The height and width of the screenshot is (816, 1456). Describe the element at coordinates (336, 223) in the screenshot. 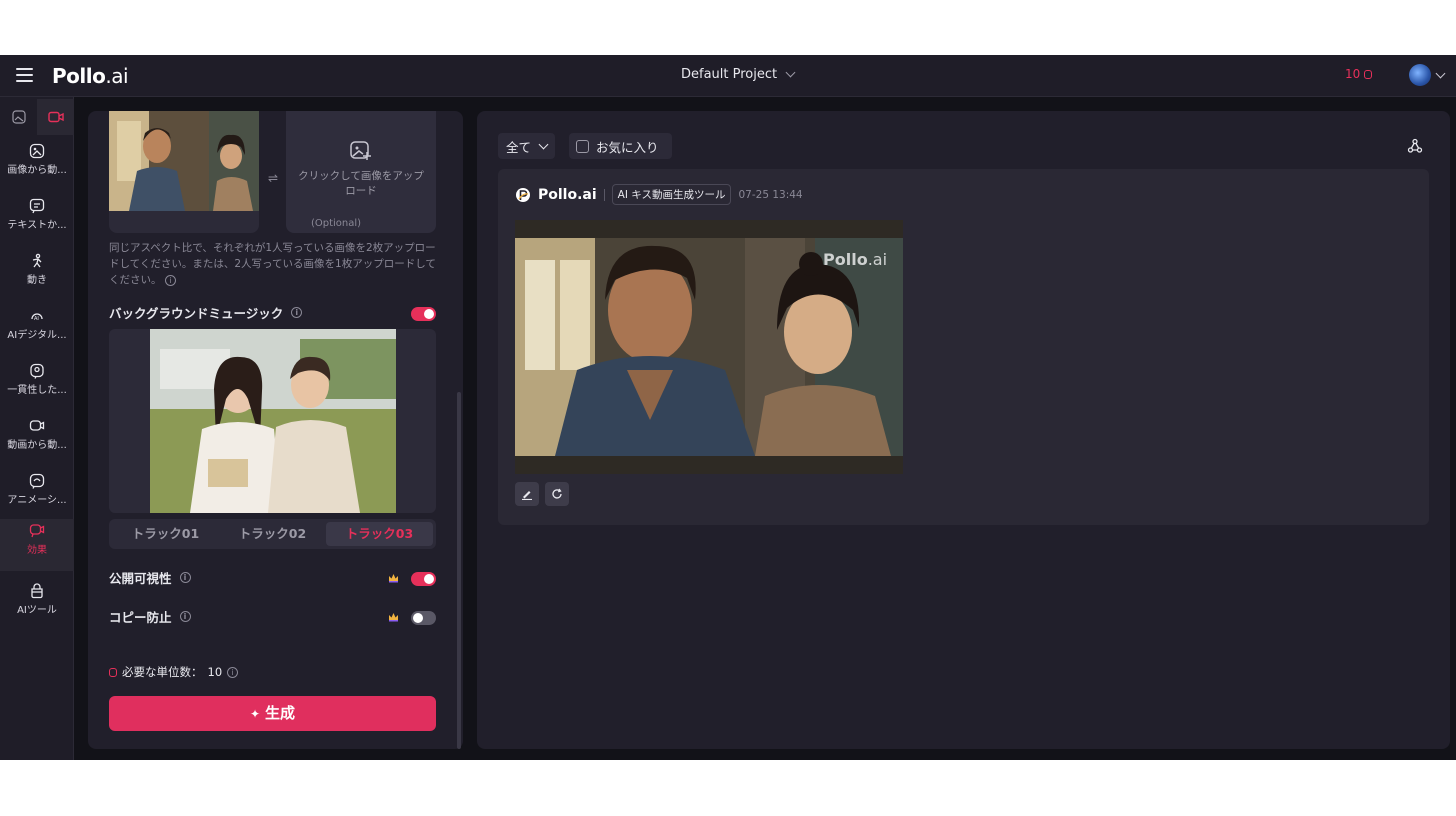

I see `optional-label: (Optional)` at that location.